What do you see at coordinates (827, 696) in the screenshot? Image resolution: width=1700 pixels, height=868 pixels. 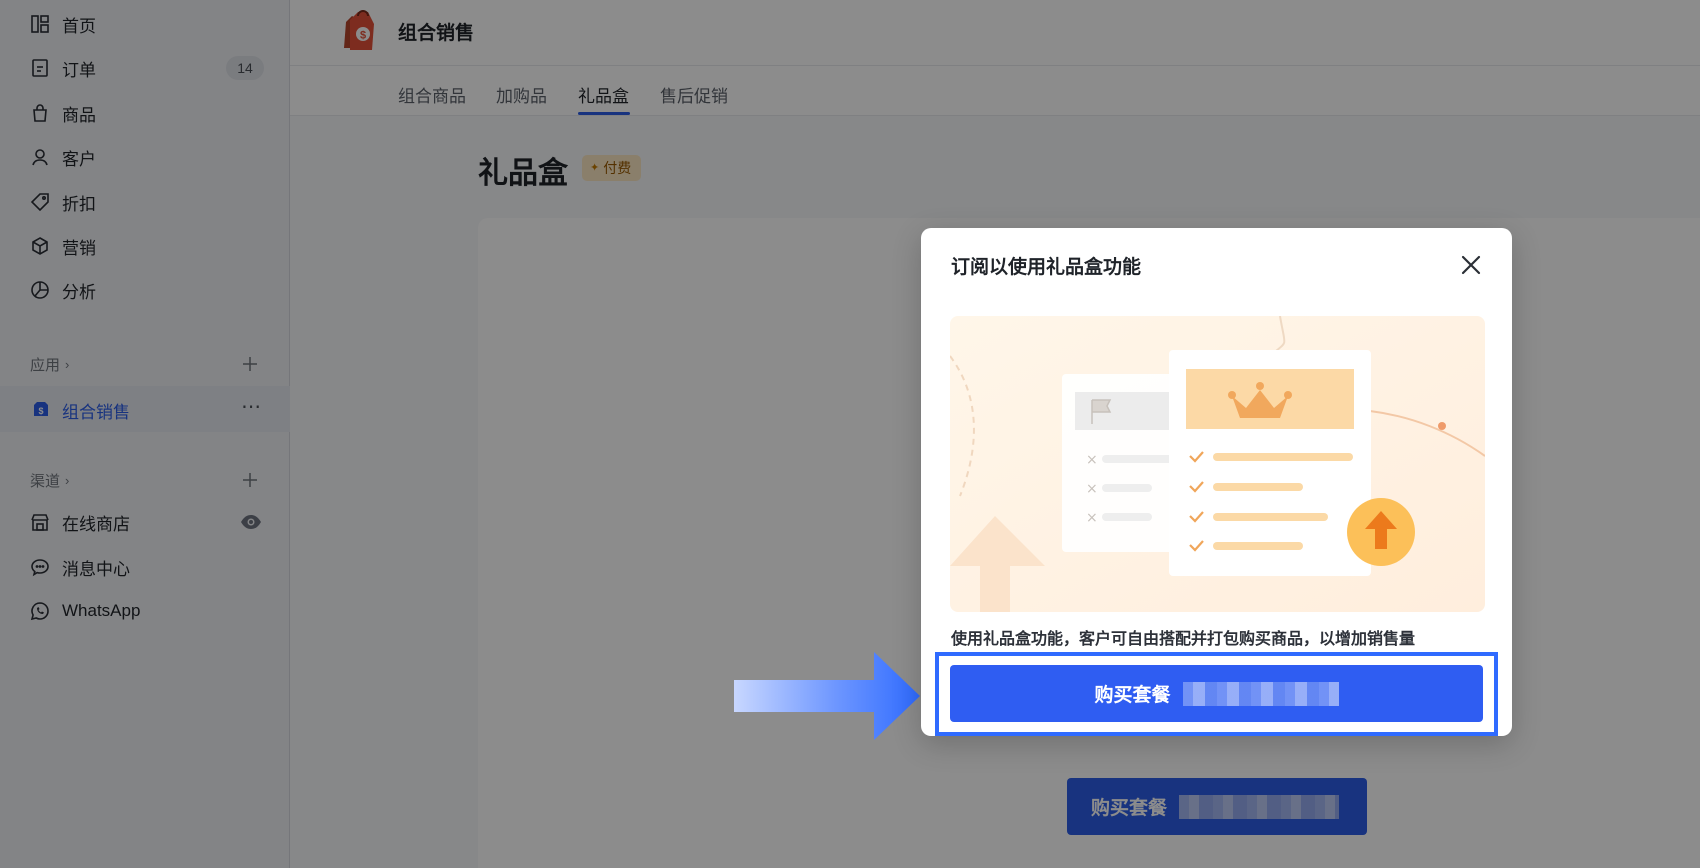 I see `pointer-arrow-icon` at bounding box center [827, 696].